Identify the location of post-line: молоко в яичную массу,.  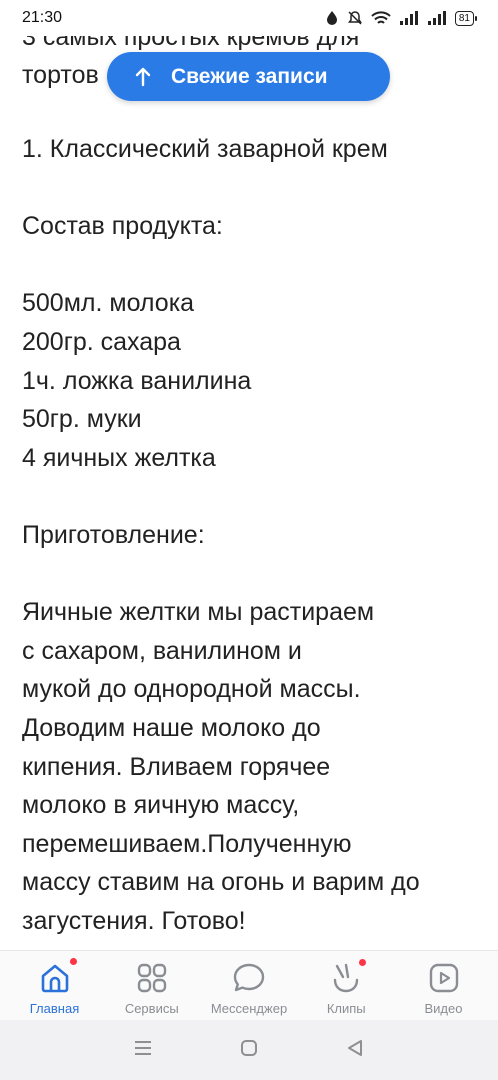
(161, 805).